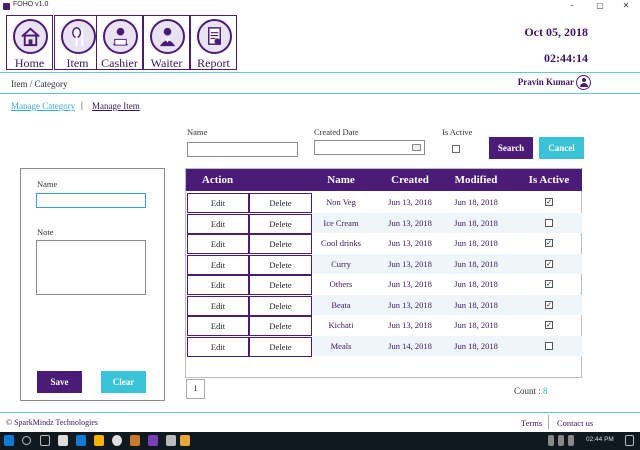  I want to click on table-row: Edit Delete Curry Jun 13, 2018 Jun 18, 2018 ✓, so click(384, 264).